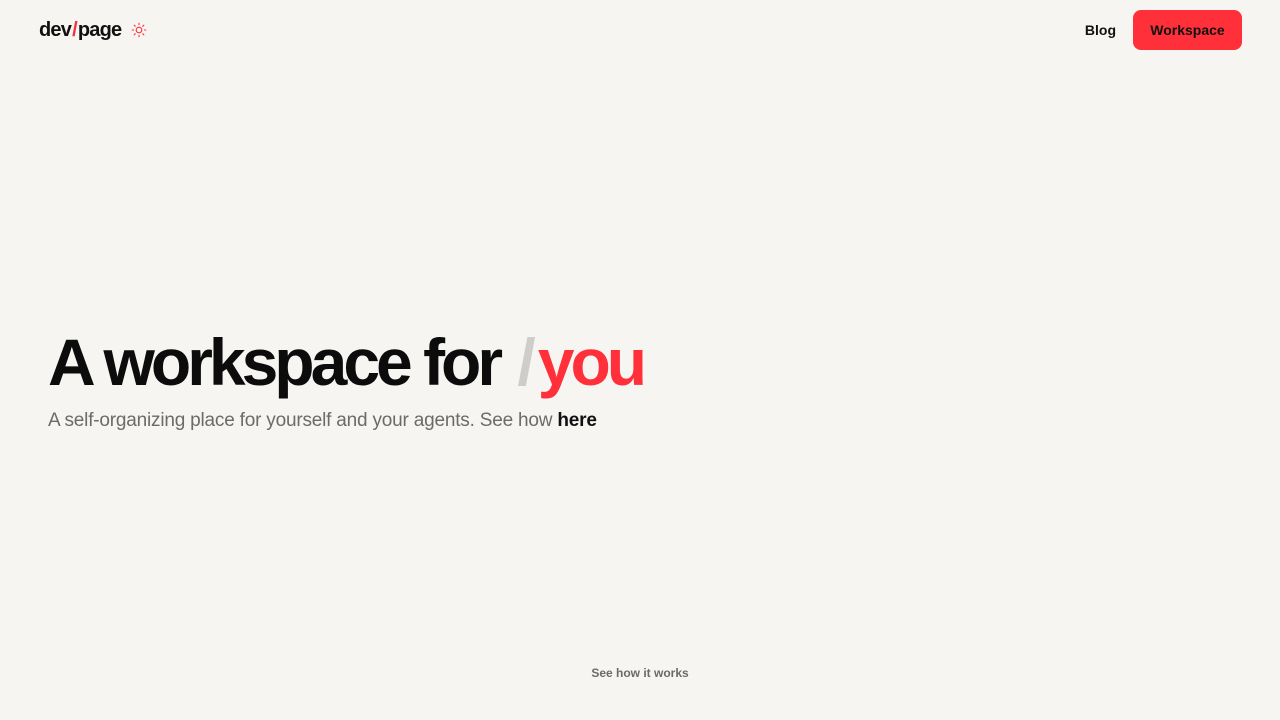 The image size is (1280, 720). What do you see at coordinates (99, 30) in the screenshot?
I see `logo-part-page: page` at bounding box center [99, 30].